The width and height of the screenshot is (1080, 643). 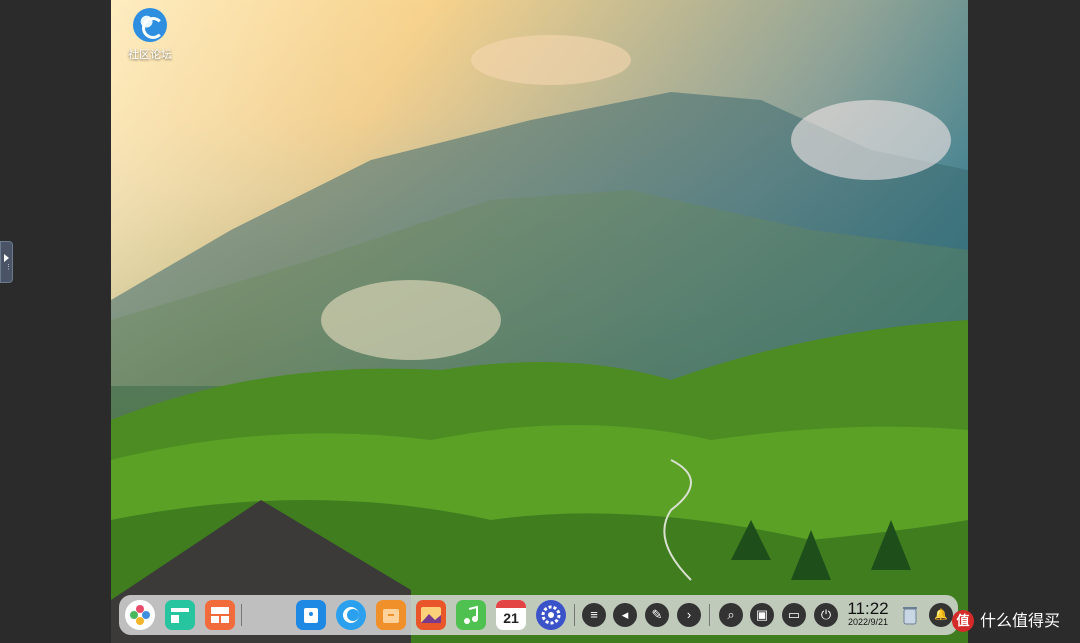 What do you see at coordinates (762, 615) in the screenshot?
I see `capture-icon: ▣` at bounding box center [762, 615].